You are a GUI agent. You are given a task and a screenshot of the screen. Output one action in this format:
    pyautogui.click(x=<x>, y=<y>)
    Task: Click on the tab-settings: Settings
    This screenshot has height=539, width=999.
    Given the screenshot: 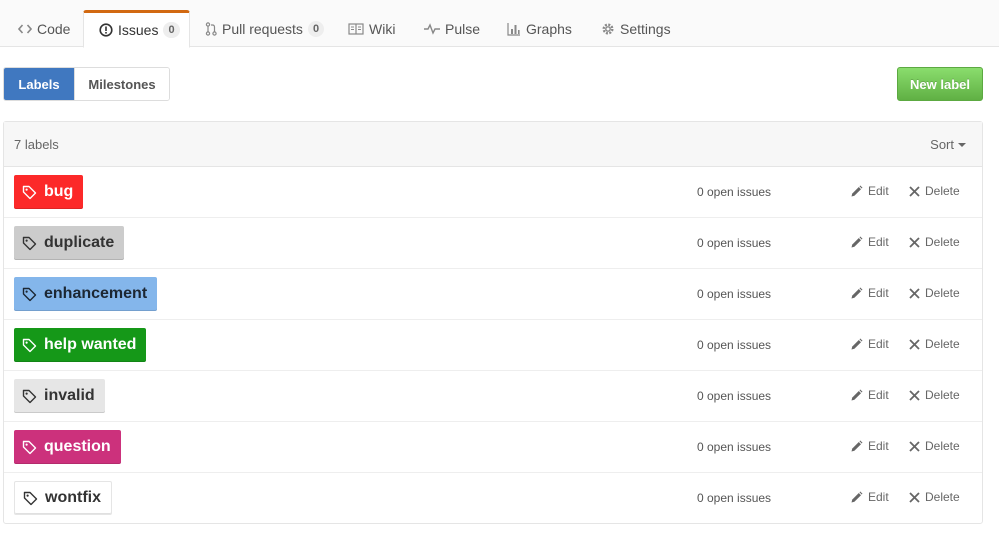 What is the action you would take?
    pyautogui.click(x=636, y=28)
    